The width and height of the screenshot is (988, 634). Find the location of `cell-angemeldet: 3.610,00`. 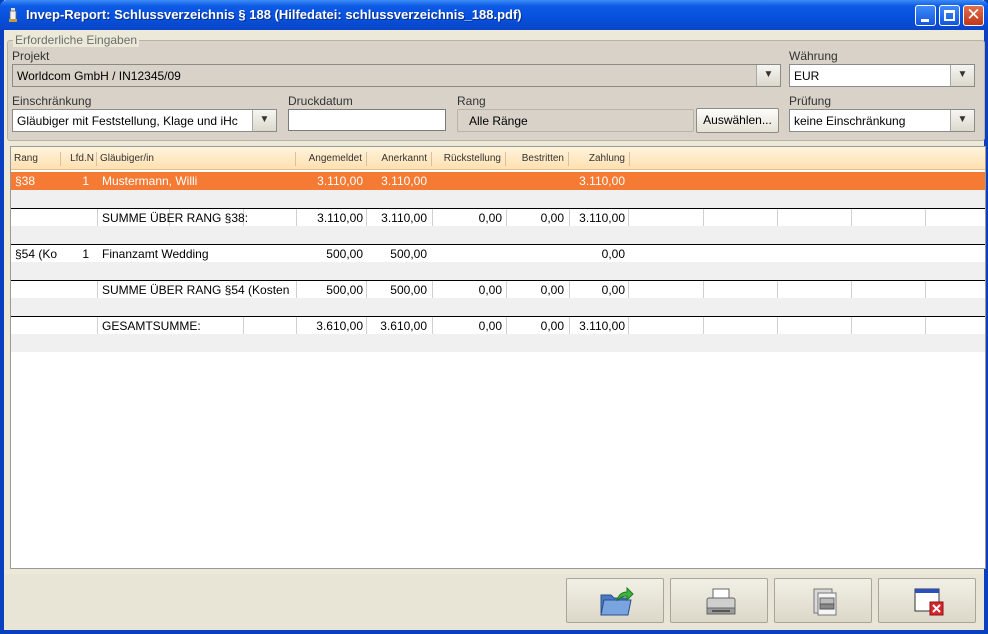

cell-angemeldet: 3.610,00 is located at coordinates (339, 326).